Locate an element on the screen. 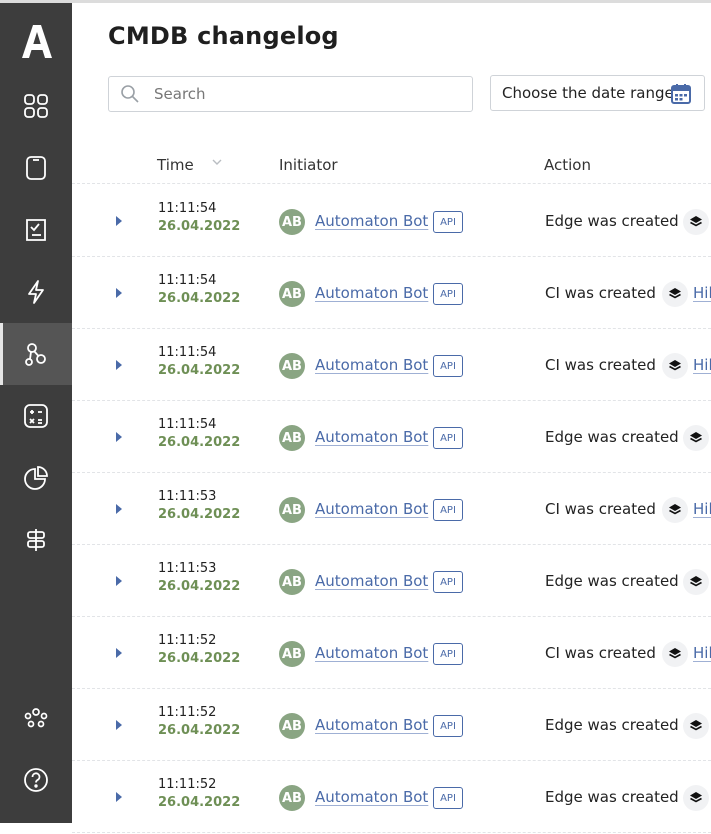  column-header-action: Action is located at coordinates (567, 165).